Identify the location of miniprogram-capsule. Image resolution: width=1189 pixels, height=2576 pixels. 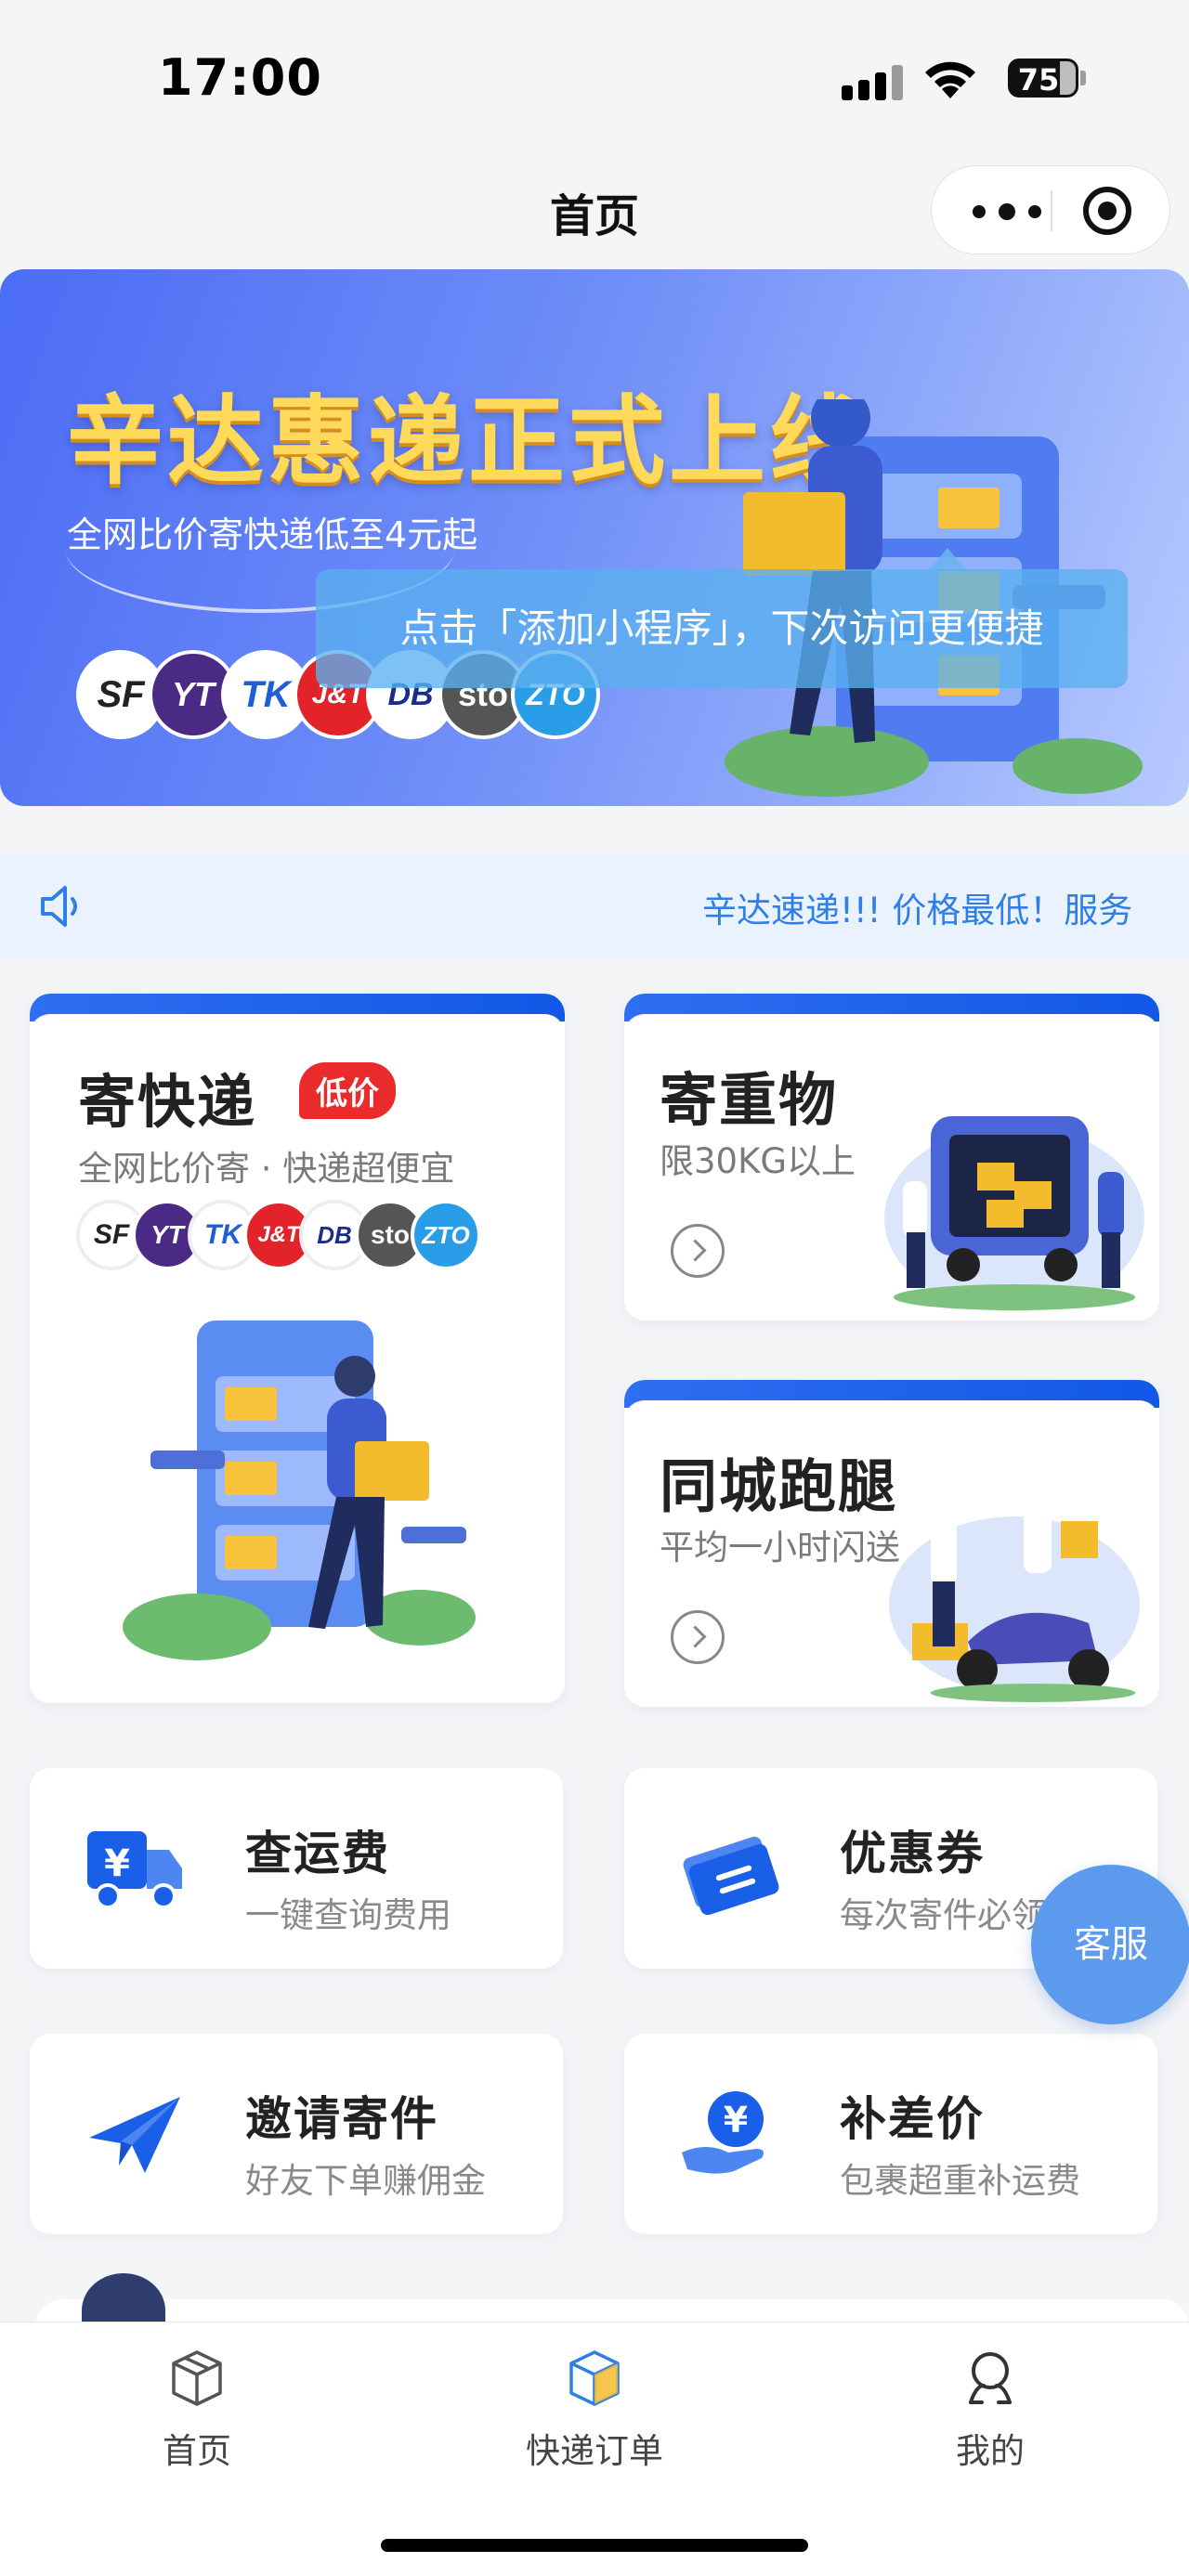
(1050, 209).